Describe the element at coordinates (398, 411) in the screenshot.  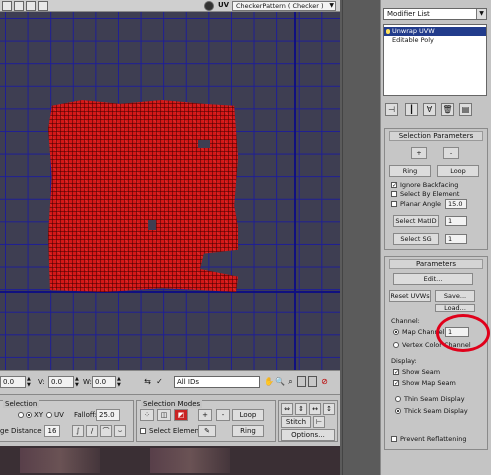
I see `thick-seam-radio` at that location.